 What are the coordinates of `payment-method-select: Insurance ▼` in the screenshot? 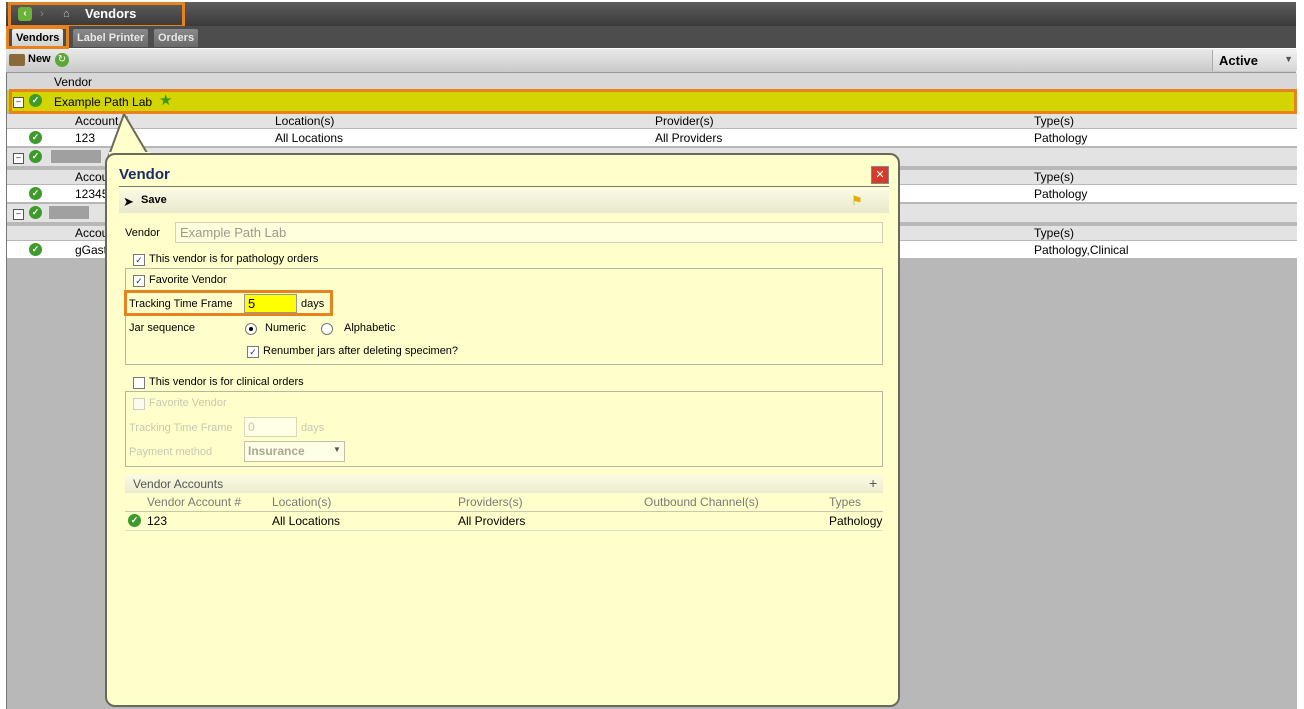 It's located at (294, 451).